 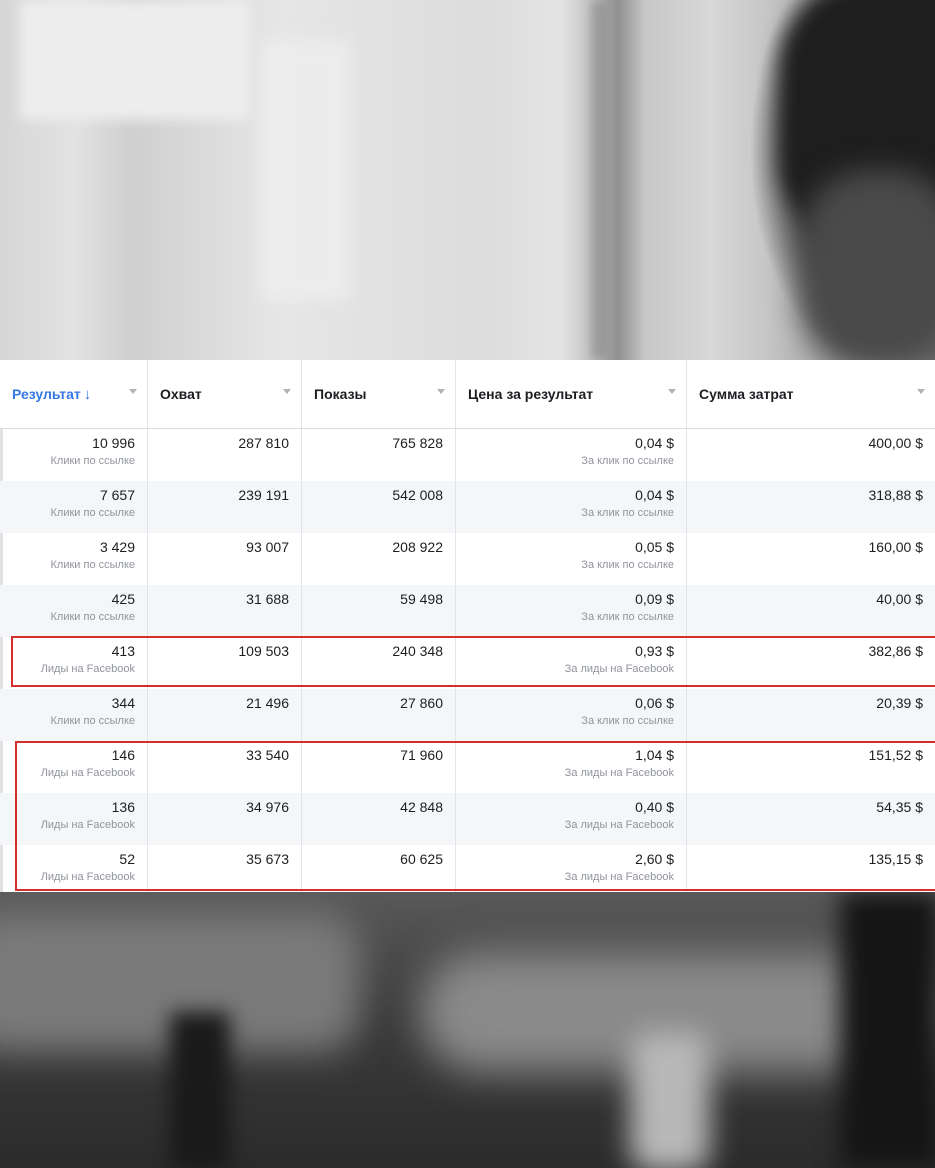 I want to click on cell-impressions: 240 348, so click(x=379, y=663).